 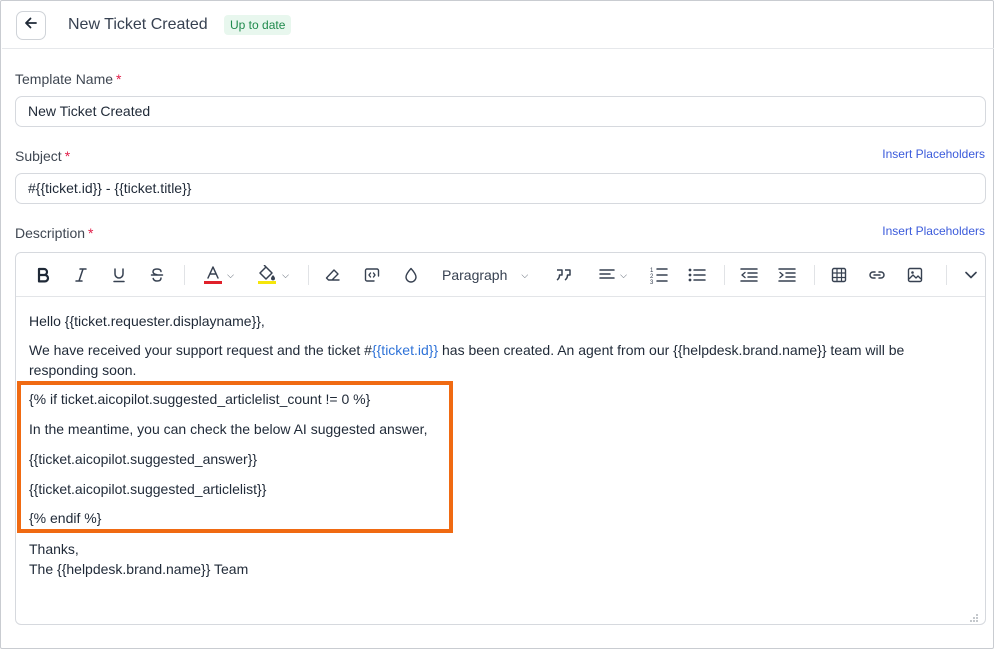 I want to click on drop-button, so click(x=411, y=275).